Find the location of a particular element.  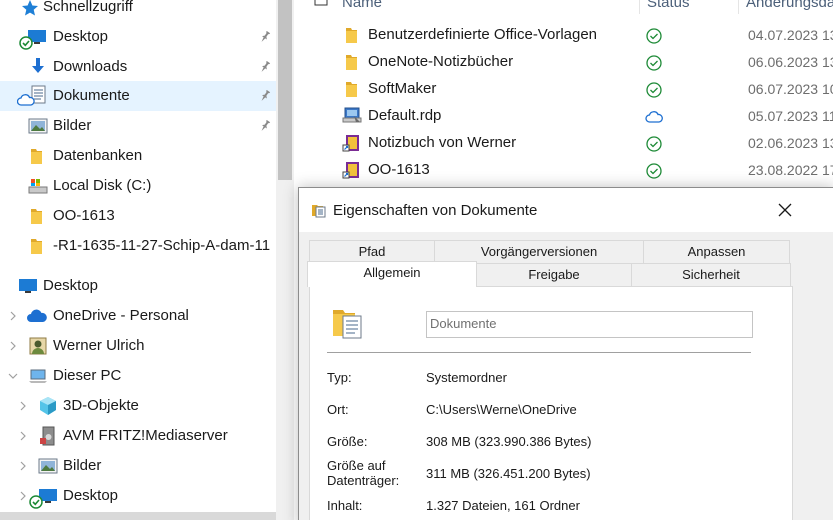

column-header-name: Name is located at coordinates (362, 7).